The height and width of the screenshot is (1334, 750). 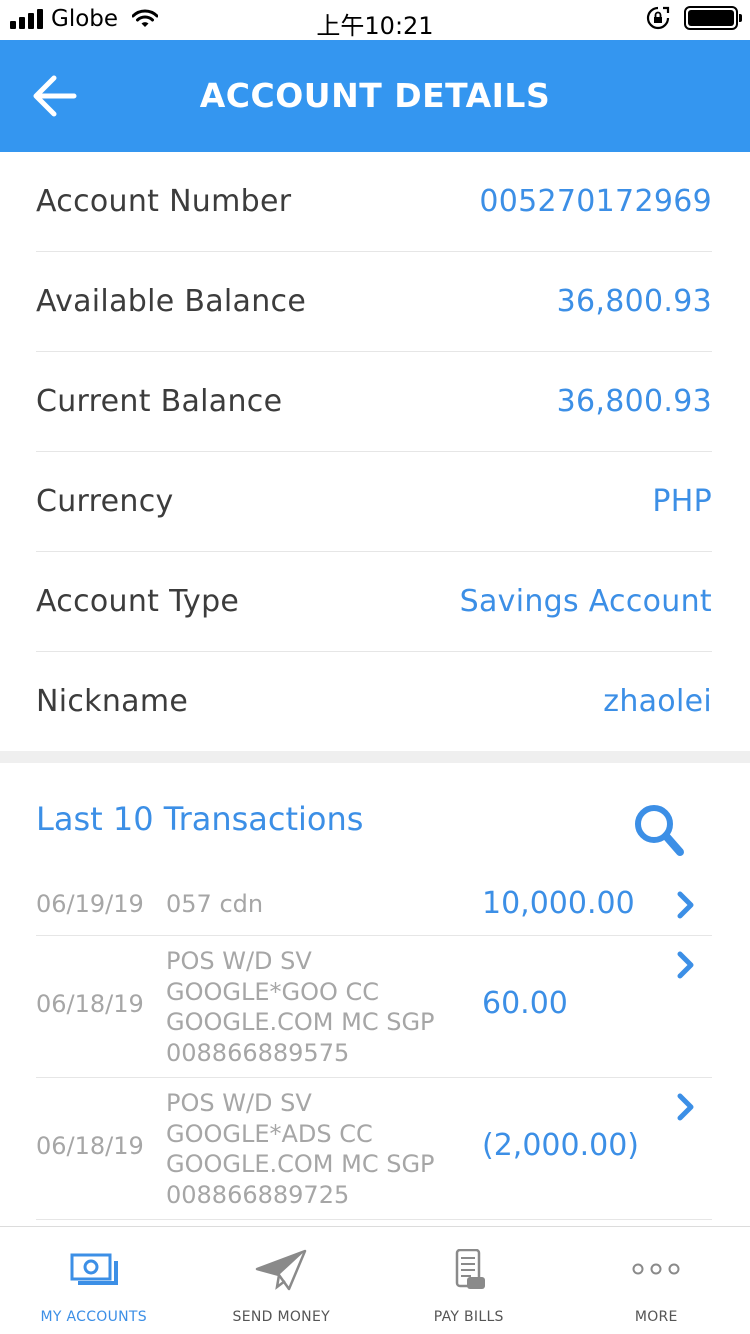 I want to click on cash-icon, so click(x=94, y=1269).